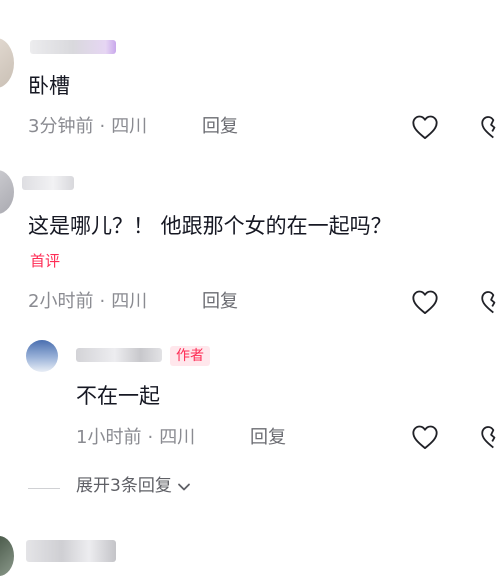 The height and width of the screenshot is (576, 499). Describe the element at coordinates (45, 261) in the screenshot. I see `first-comment-badge: 首评` at that location.